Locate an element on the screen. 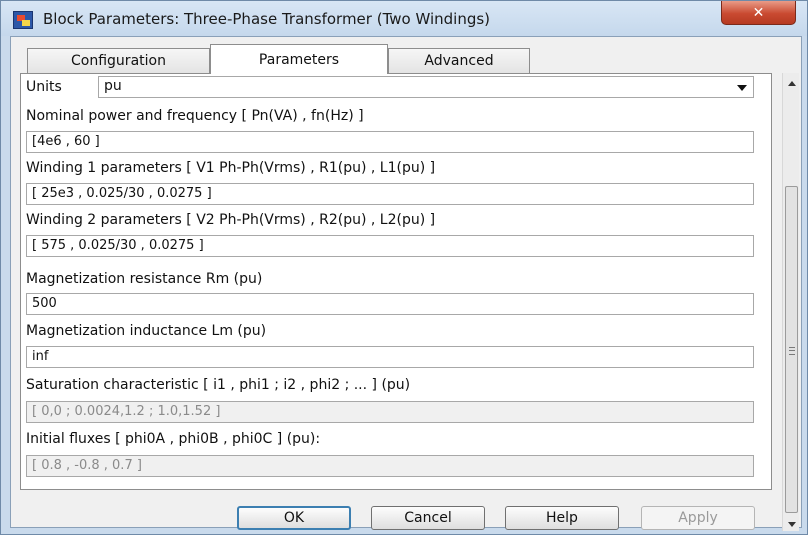  saturation-characteristic-field: [ 0,0 ; 0.0024,1.2 ; 1.0,1.52 ] is located at coordinates (390, 412).